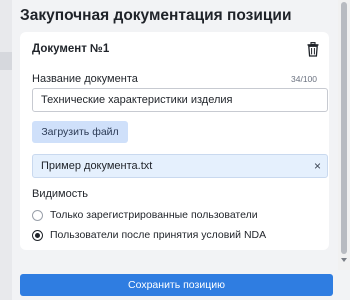  I want to click on panel-footer: Сохранить позицию, so click(175, 281).